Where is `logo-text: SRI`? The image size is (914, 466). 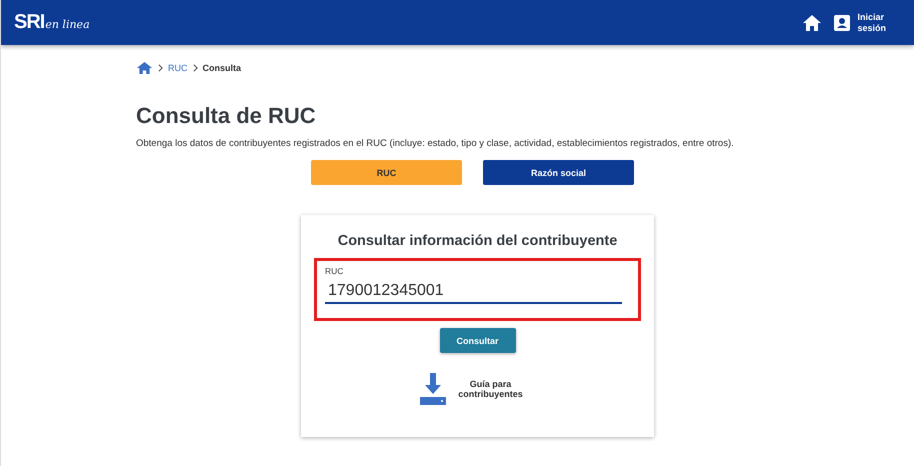
logo-text: SRI is located at coordinates (29, 22).